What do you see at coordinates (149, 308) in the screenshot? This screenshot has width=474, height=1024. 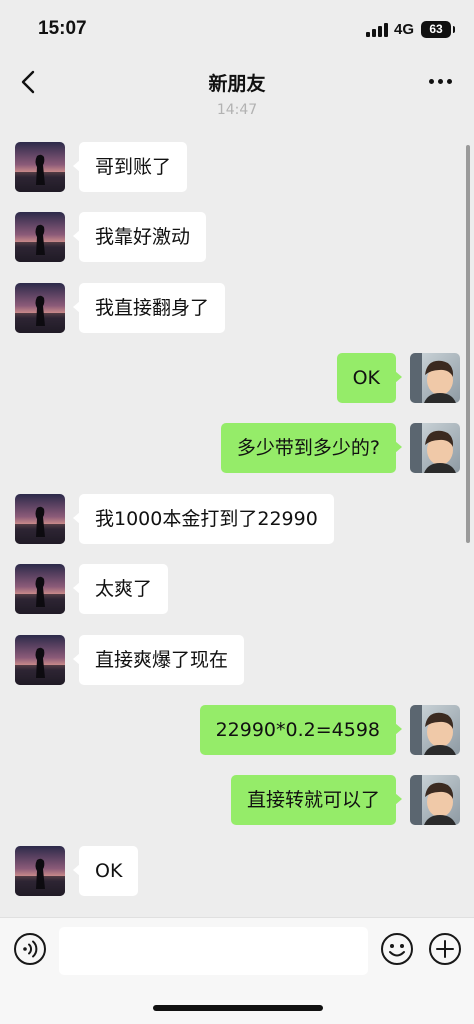 I see `message-bubble: 我直接翻身了` at bounding box center [149, 308].